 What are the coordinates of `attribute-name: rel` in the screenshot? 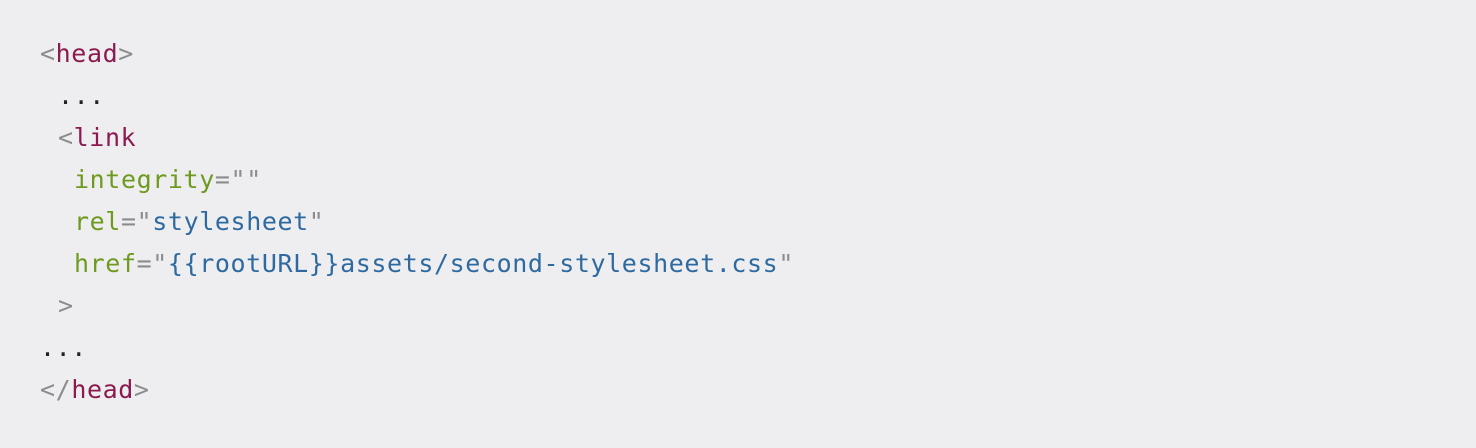 It's located at (97, 221).